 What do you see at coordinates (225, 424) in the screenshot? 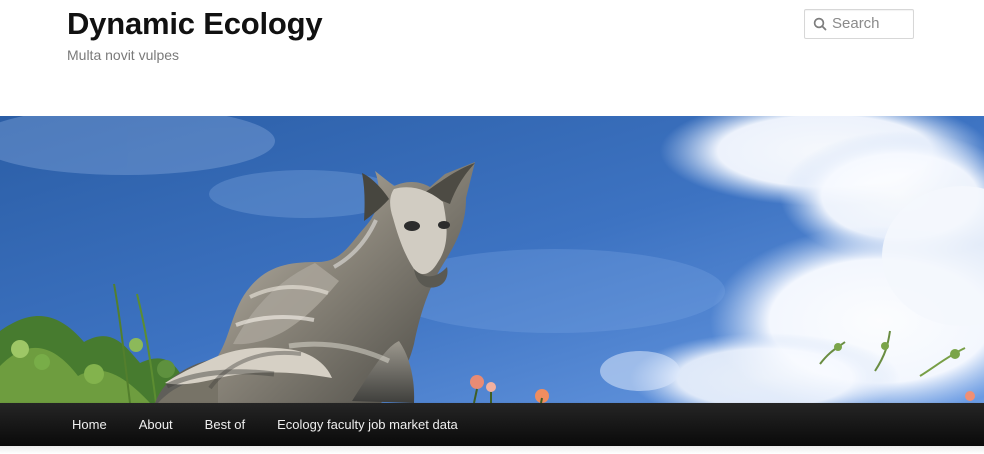
I see `nav-item-best-of: Best of` at bounding box center [225, 424].